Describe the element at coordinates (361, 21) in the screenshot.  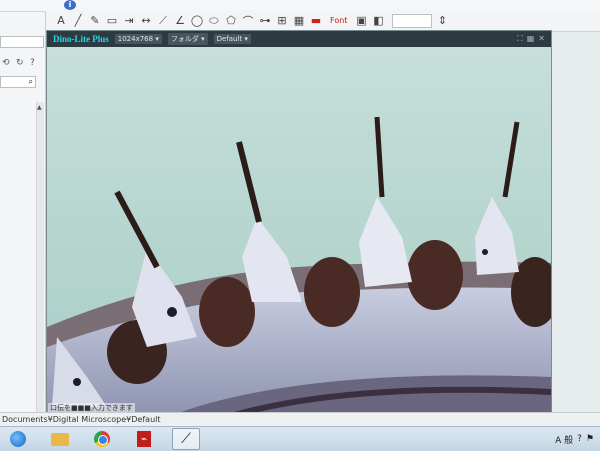
I see `fill-icon: ▣` at that location.